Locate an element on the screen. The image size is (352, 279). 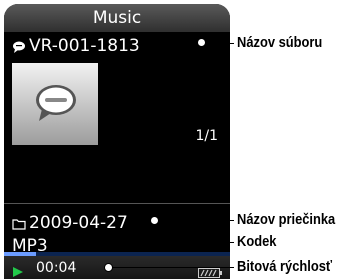
folder-icon is located at coordinates (19, 223).